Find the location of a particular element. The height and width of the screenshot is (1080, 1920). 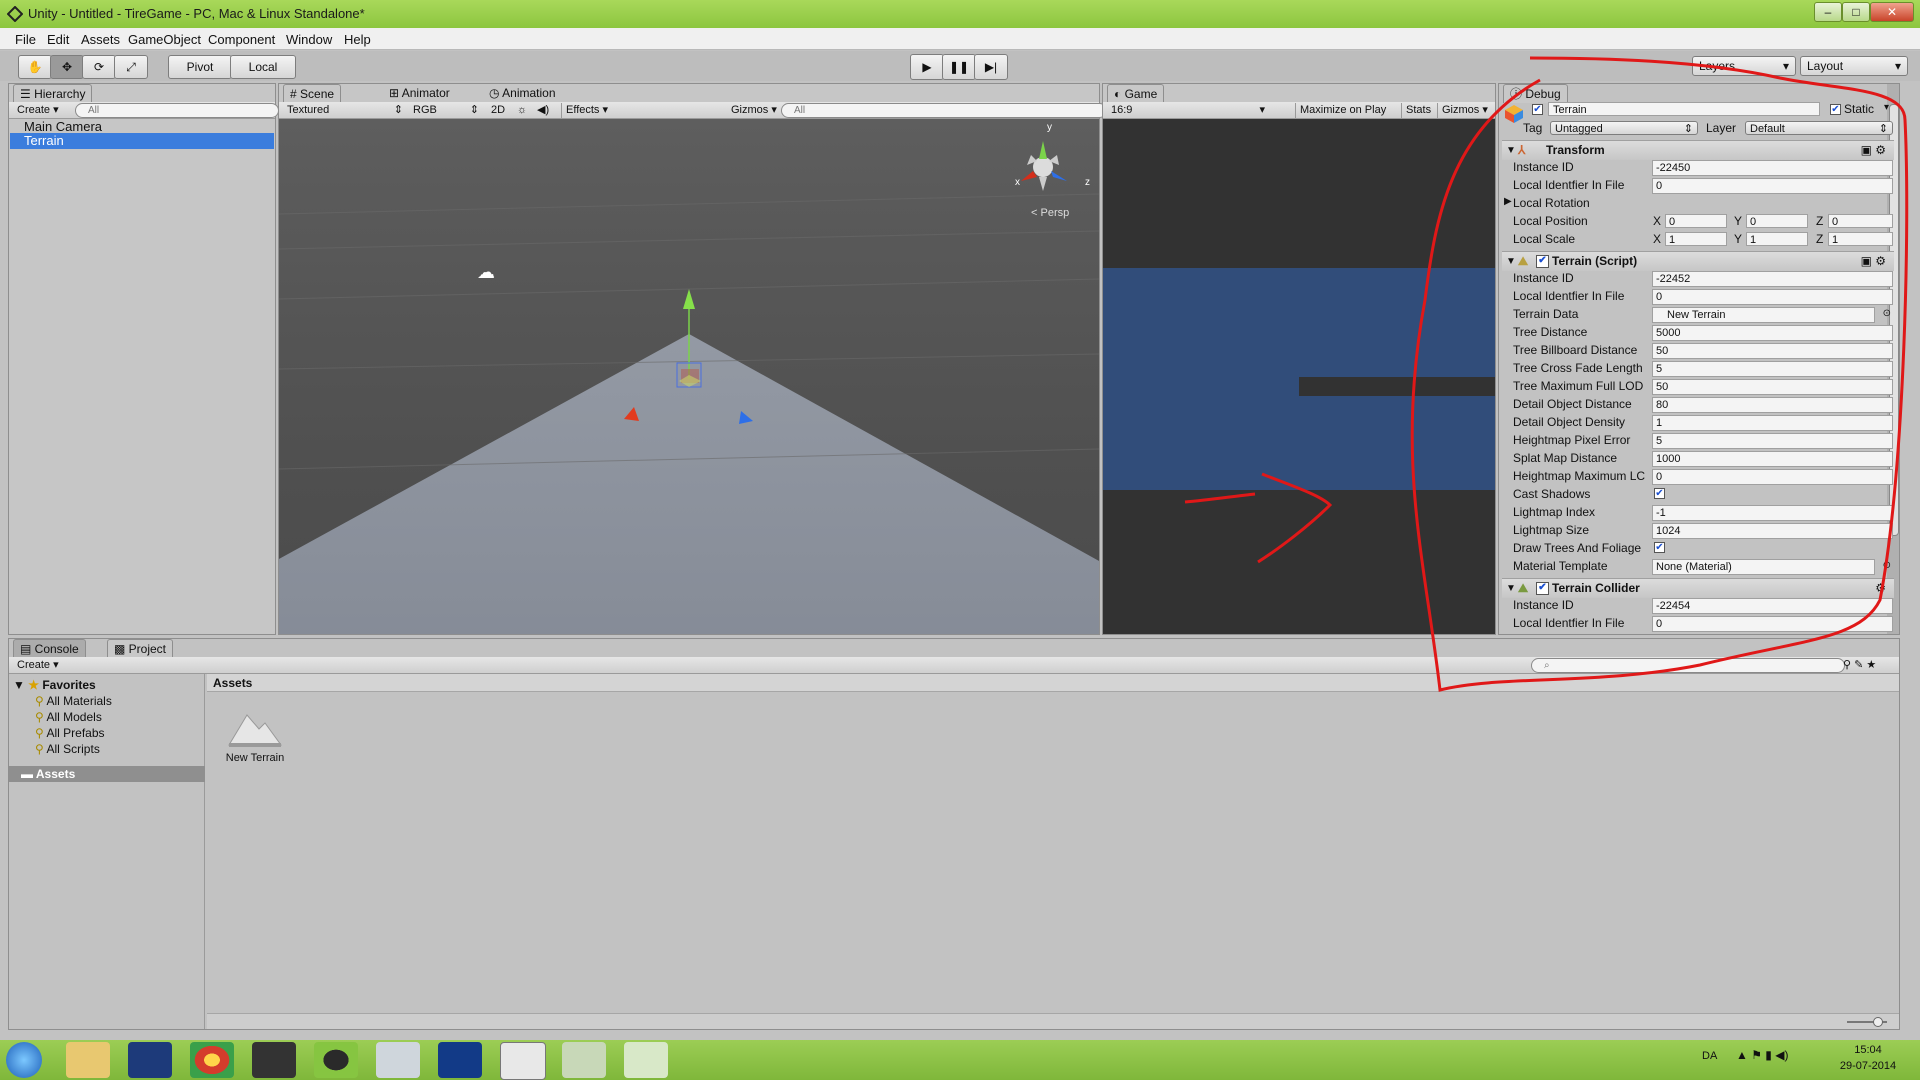

menu-component: Component is located at coordinates (241, 39).